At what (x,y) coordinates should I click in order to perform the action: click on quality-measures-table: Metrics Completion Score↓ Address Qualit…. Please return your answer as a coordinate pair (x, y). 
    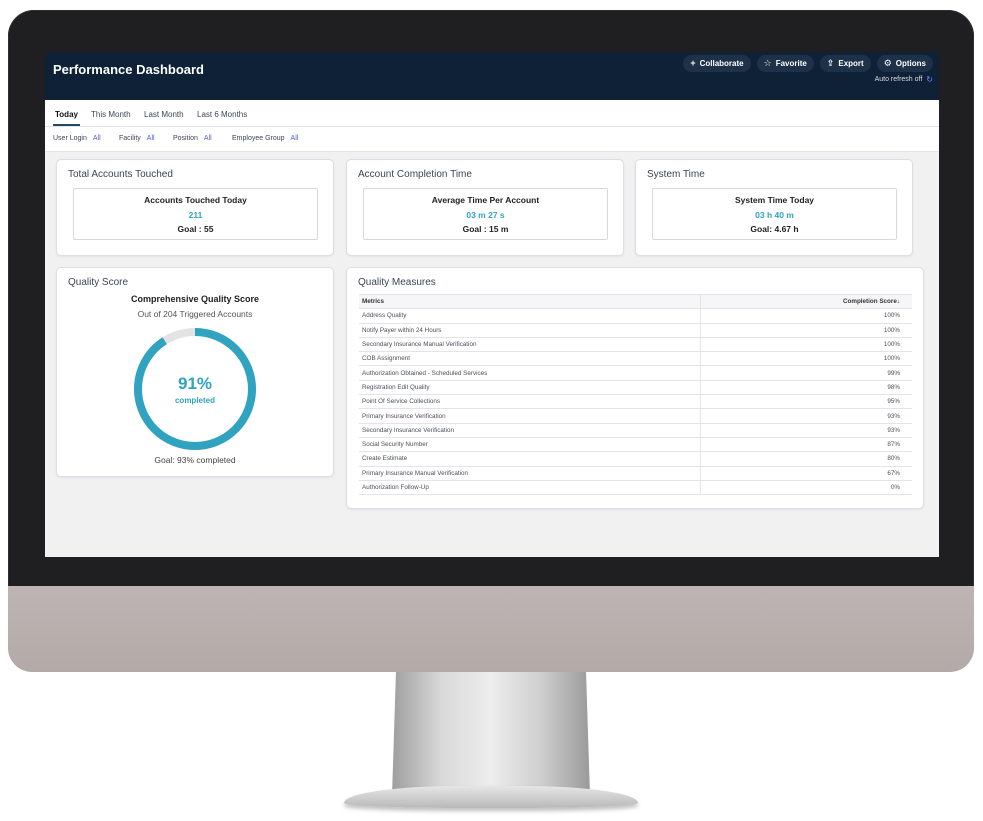
    Looking at the image, I should click on (635, 394).